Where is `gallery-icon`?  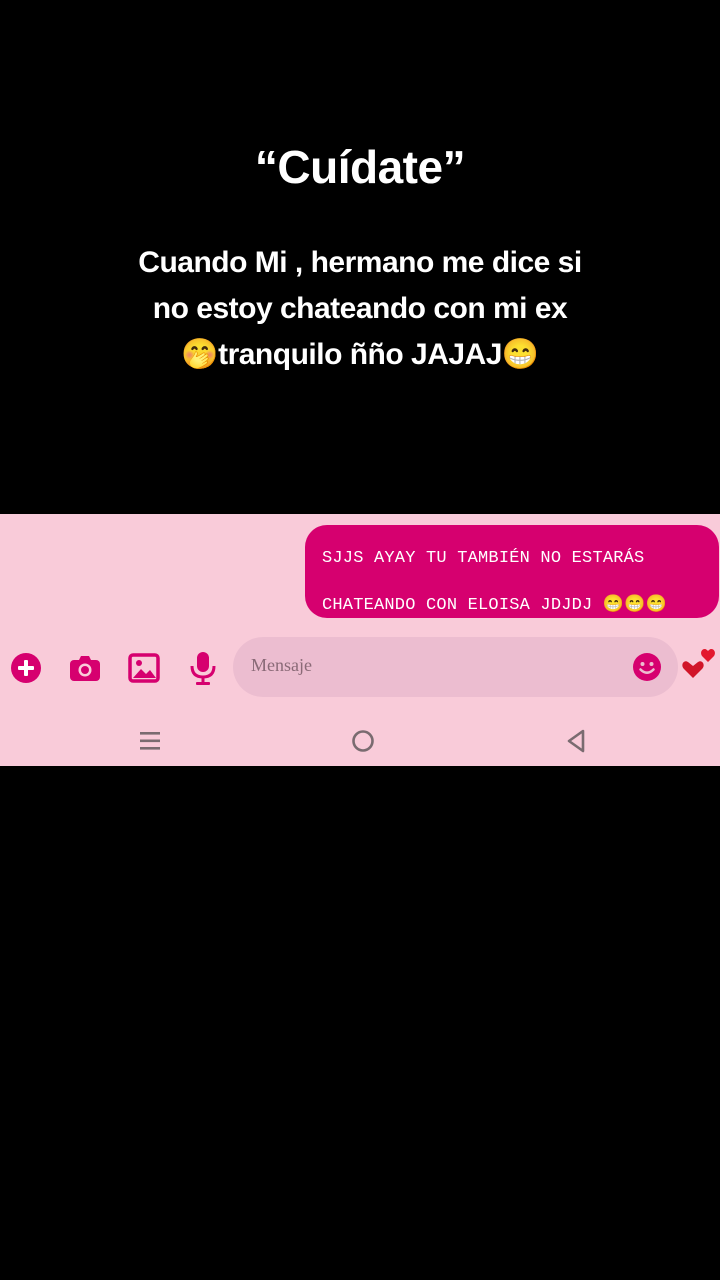 gallery-icon is located at coordinates (144, 668).